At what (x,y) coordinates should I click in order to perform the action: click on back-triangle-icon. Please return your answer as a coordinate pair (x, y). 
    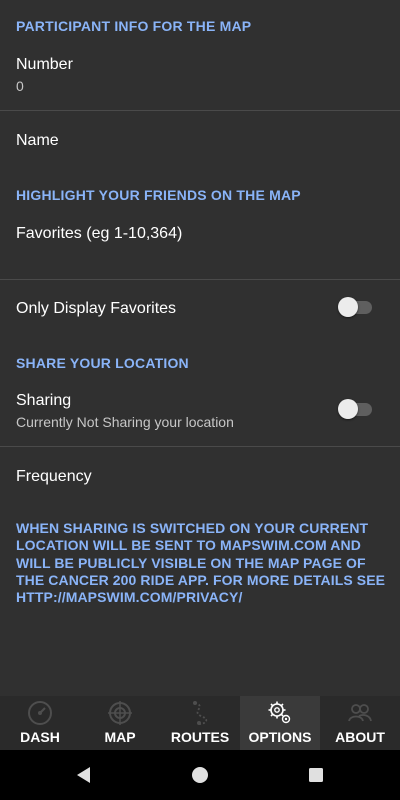
    Looking at the image, I should click on (84, 775).